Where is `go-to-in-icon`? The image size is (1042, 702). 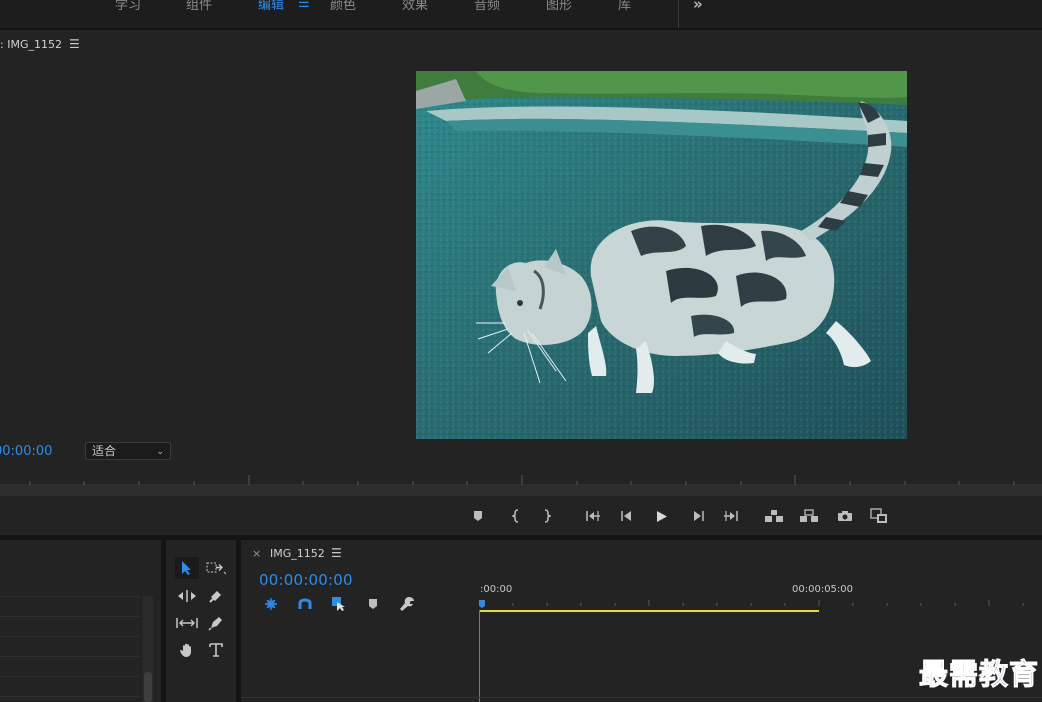 go-to-in-icon is located at coordinates (593, 516).